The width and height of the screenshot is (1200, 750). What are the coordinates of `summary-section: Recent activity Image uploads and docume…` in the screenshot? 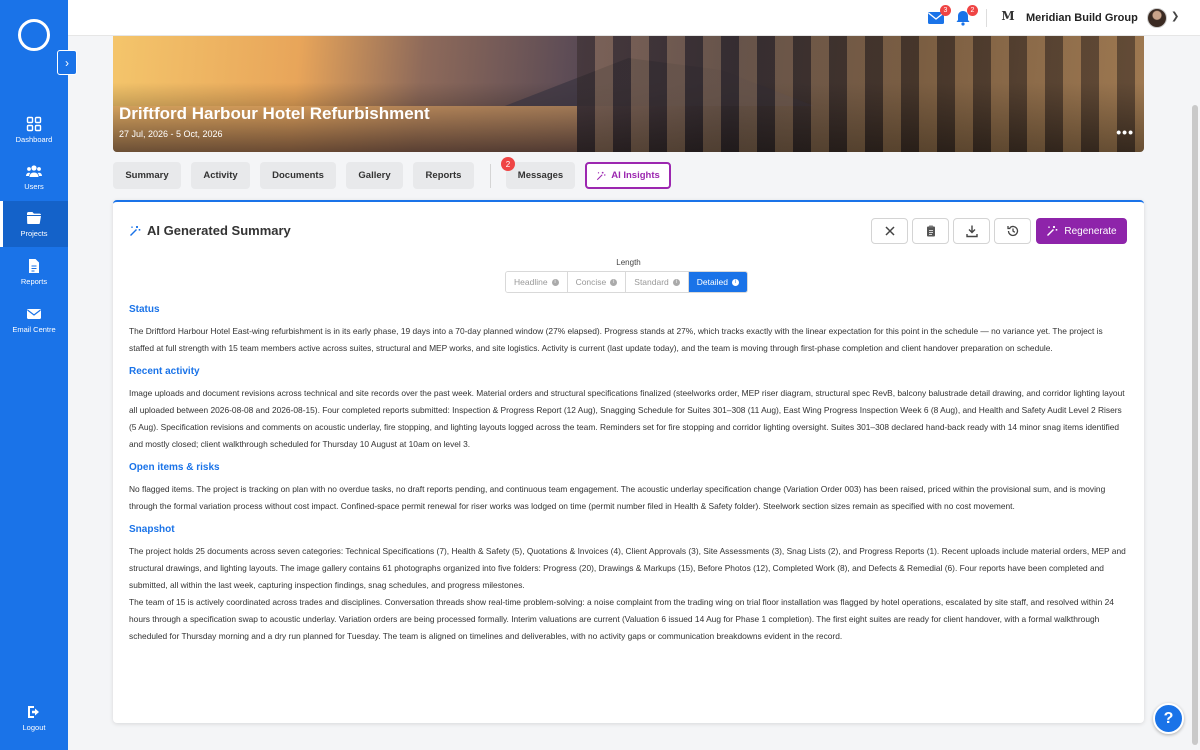 It's located at (629, 409).